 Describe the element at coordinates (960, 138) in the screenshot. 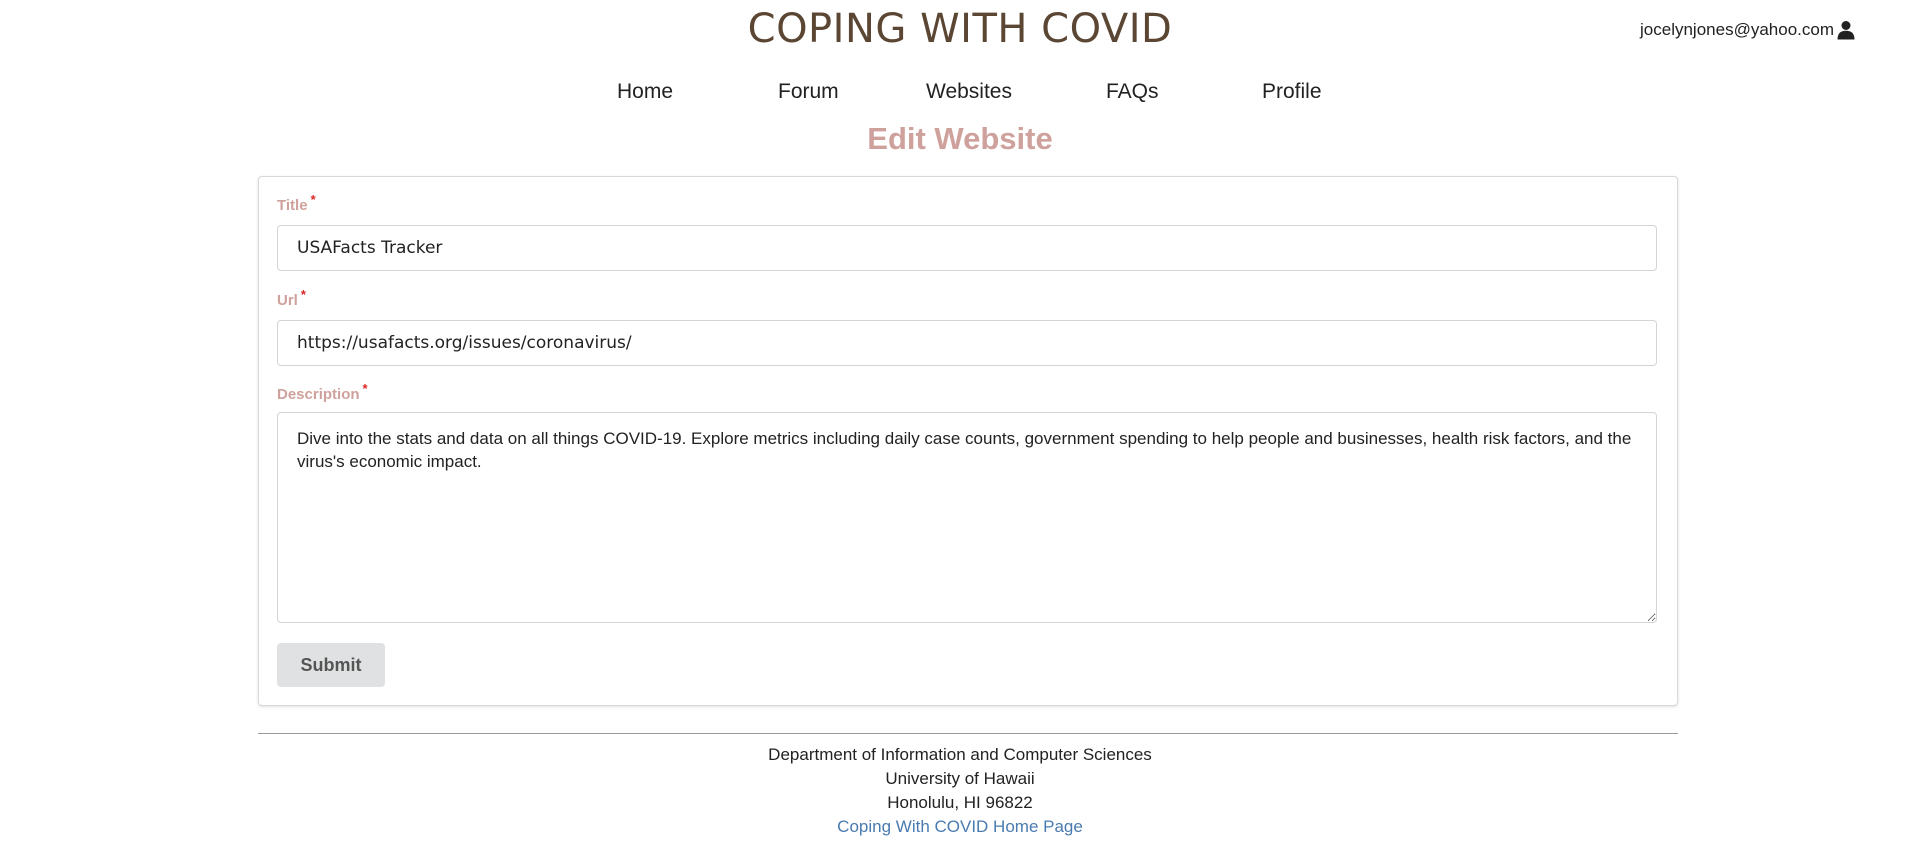

I see `page-heading: Edit Website` at that location.